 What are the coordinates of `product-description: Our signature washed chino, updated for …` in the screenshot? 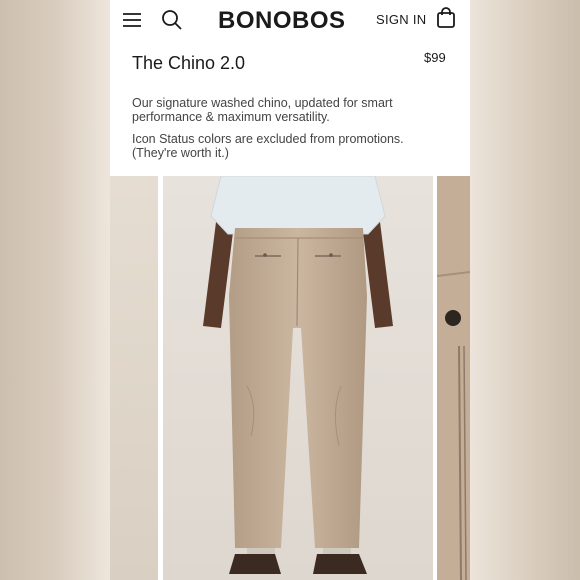 It's located at (262, 110).